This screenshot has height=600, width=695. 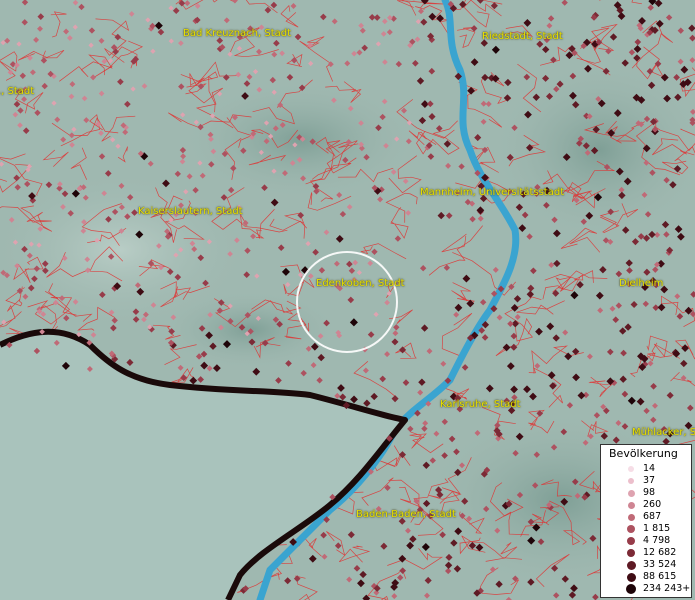 What do you see at coordinates (667, 588) in the screenshot?
I see `legend-label: 234 243+` at bounding box center [667, 588].